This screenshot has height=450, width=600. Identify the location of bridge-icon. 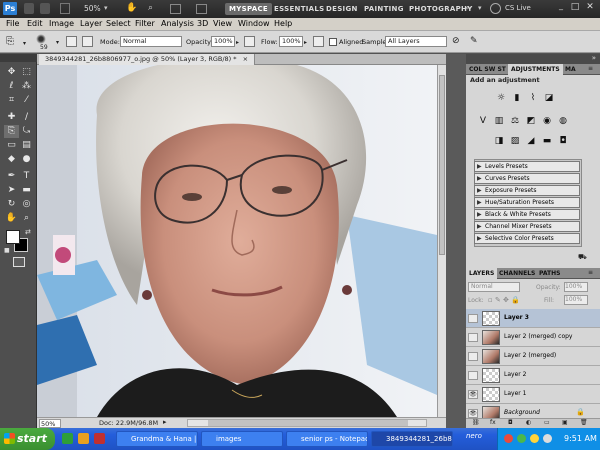
(29, 8).